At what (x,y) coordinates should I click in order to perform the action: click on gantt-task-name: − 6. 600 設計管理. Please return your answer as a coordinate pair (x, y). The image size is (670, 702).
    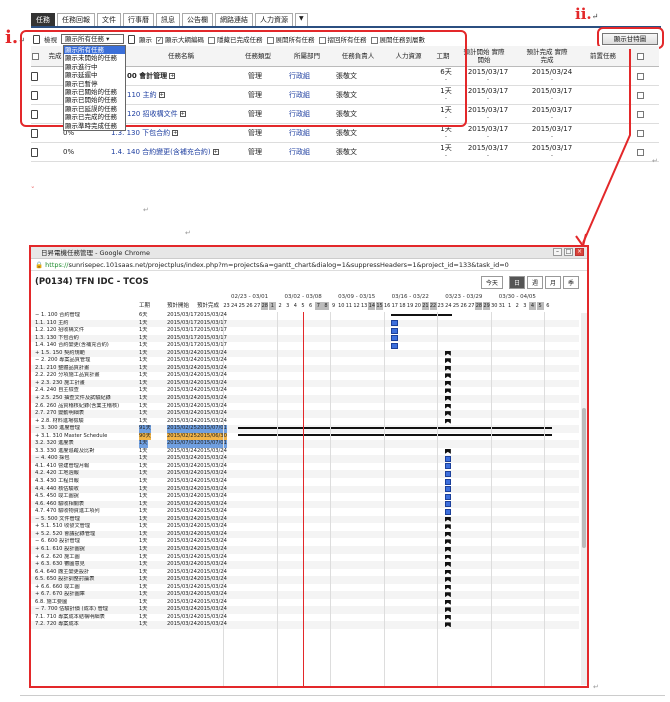
    Looking at the image, I should click on (85, 542).